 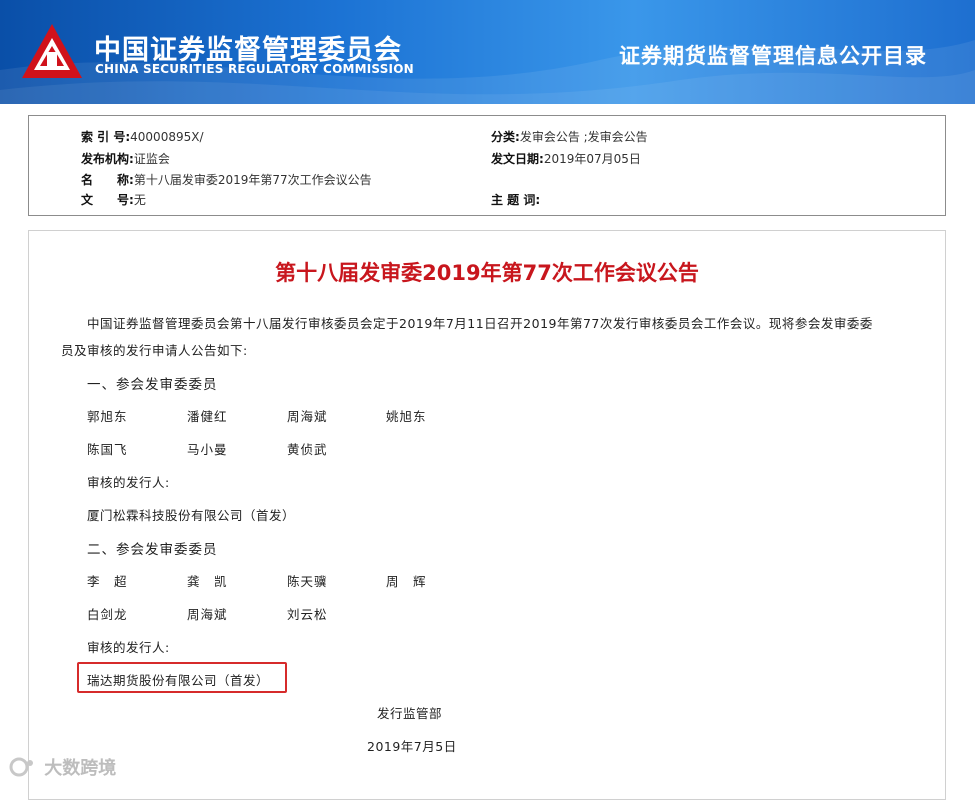 What do you see at coordinates (412, 746) in the screenshot?
I see `signature-date: 2019年7月5日` at bounding box center [412, 746].